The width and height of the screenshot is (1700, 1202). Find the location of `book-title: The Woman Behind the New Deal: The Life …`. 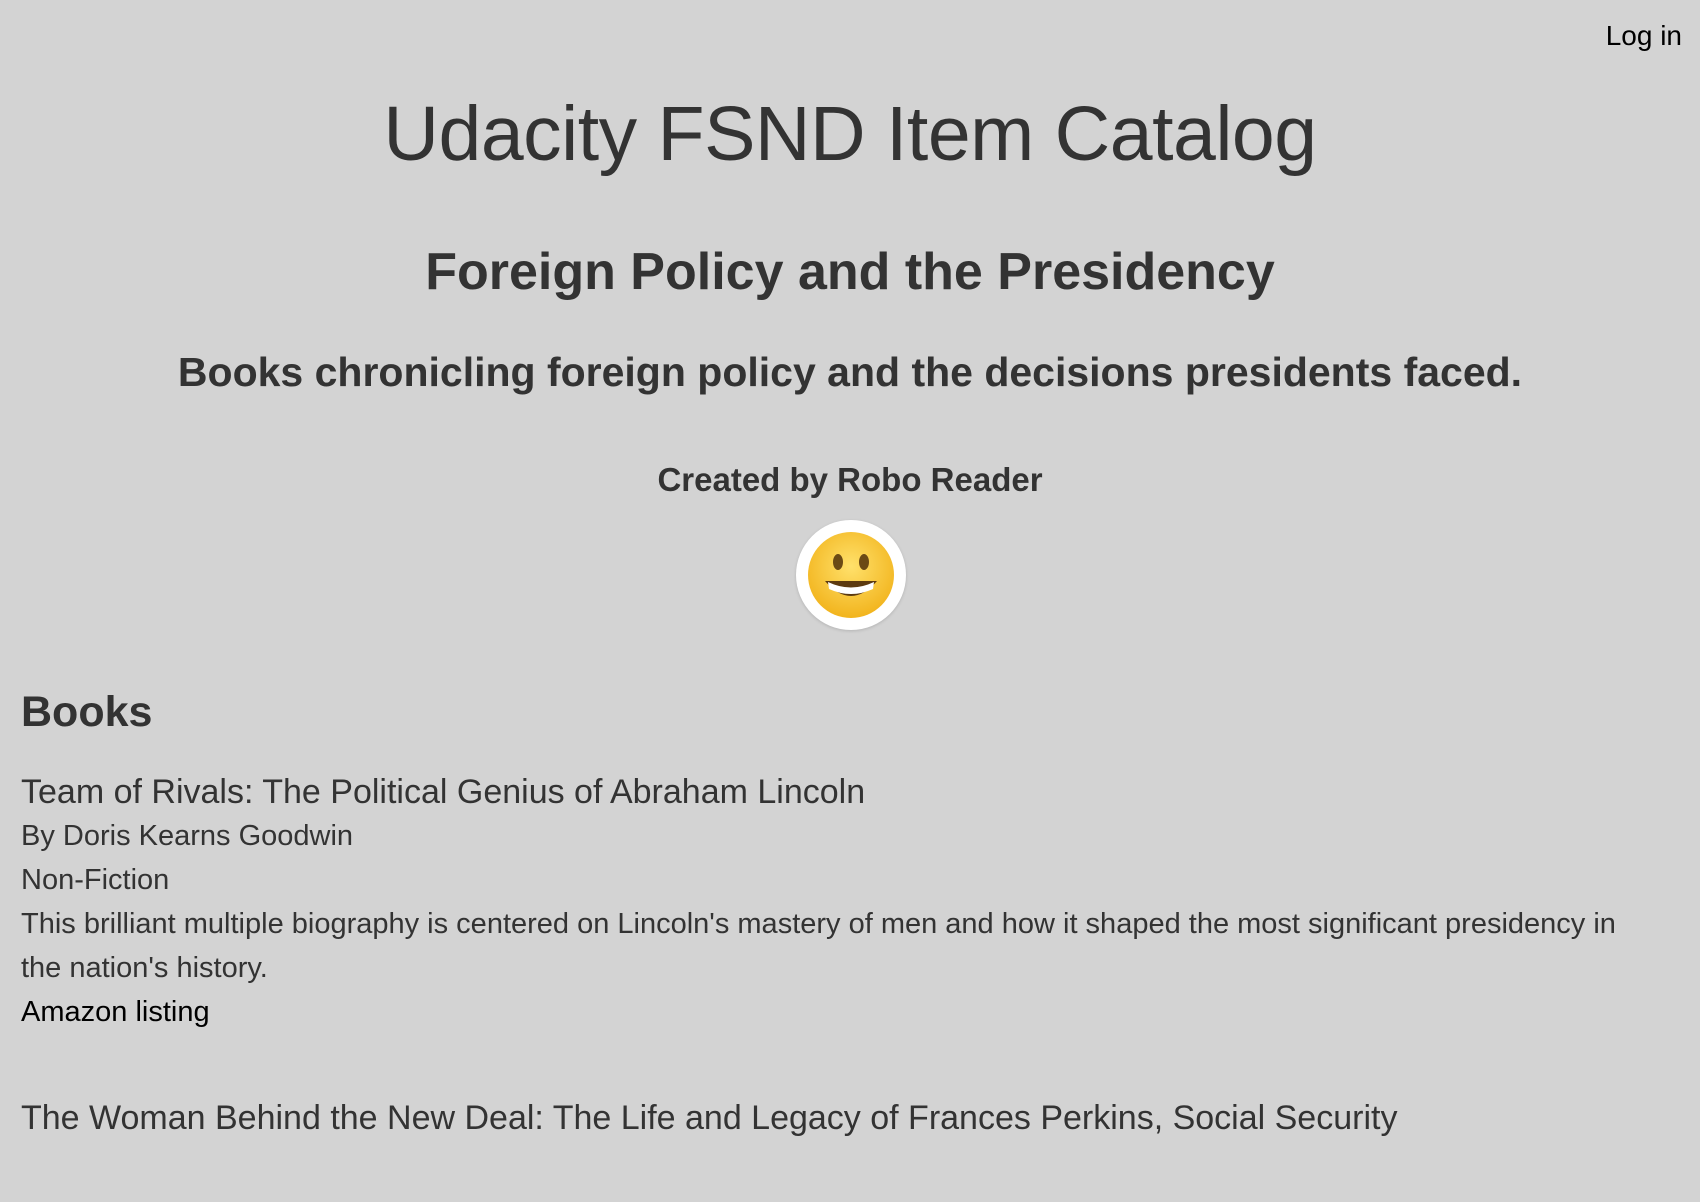

book-title: The Woman Behind the New Deal: The Life … is located at coordinates (709, 1118).